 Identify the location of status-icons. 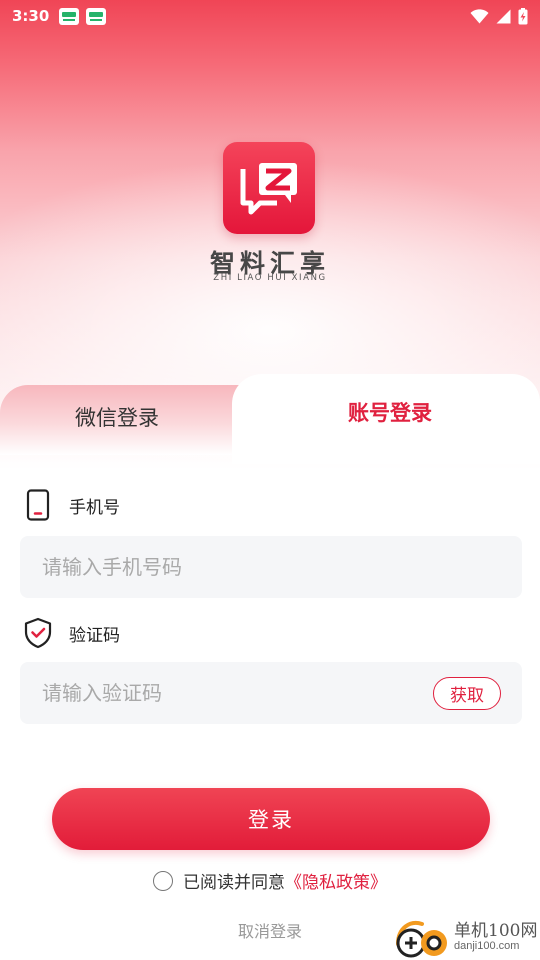
(499, 16).